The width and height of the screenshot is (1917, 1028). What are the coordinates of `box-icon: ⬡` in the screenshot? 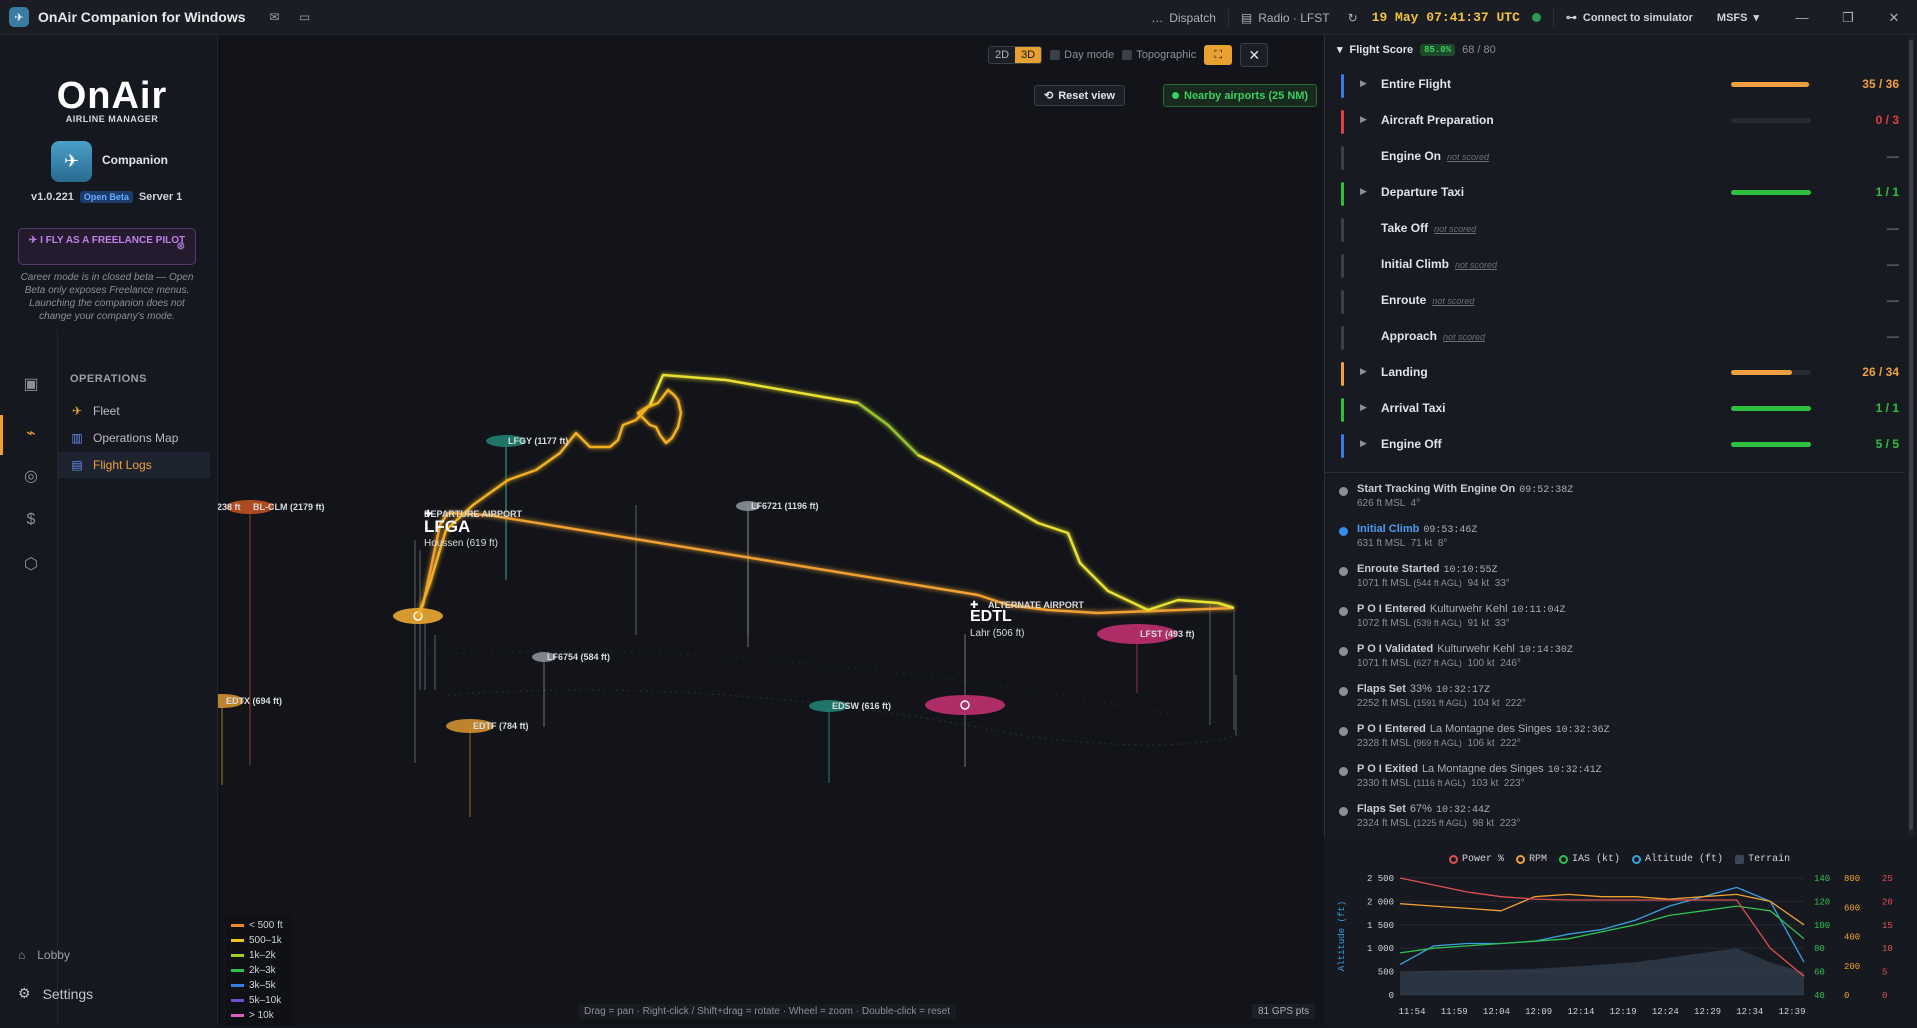 It's located at (31, 564).